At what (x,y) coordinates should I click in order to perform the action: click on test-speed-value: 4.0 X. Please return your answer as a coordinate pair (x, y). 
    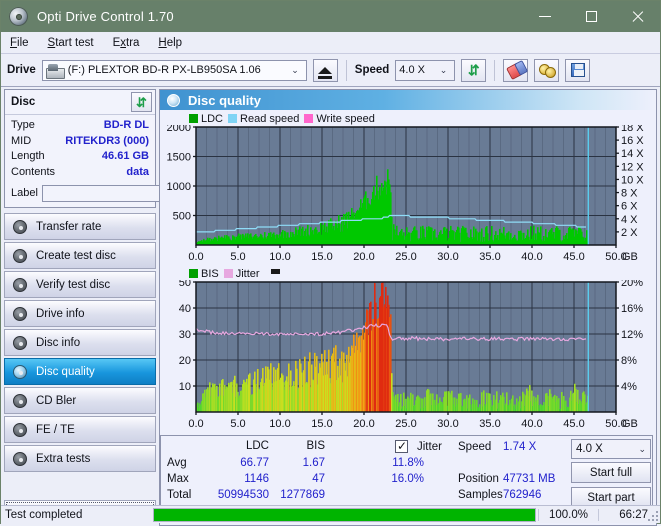
    Looking at the image, I should click on (589, 449).